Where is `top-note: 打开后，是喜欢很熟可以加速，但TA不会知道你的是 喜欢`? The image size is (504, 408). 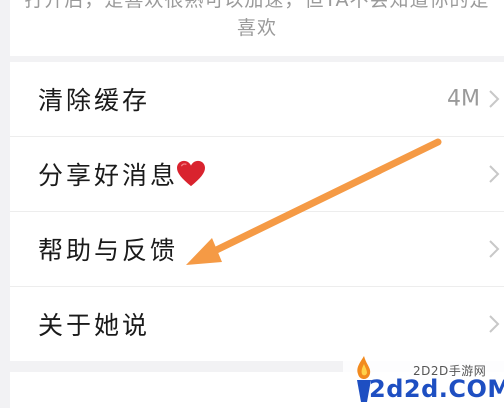 top-note: 打开后，是喜欢很熟可以加速，但TA不会知道你的是 喜欢 is located at coordinates (257, 21).